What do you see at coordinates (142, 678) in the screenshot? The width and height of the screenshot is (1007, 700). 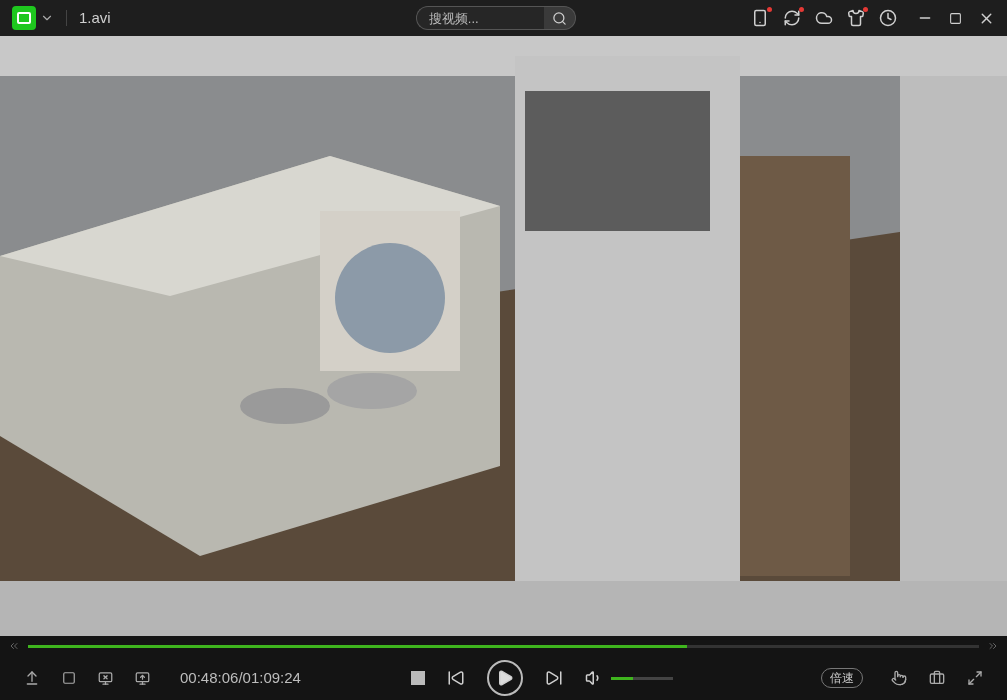 I see `cast-icon` at bounding box center [142, 678].